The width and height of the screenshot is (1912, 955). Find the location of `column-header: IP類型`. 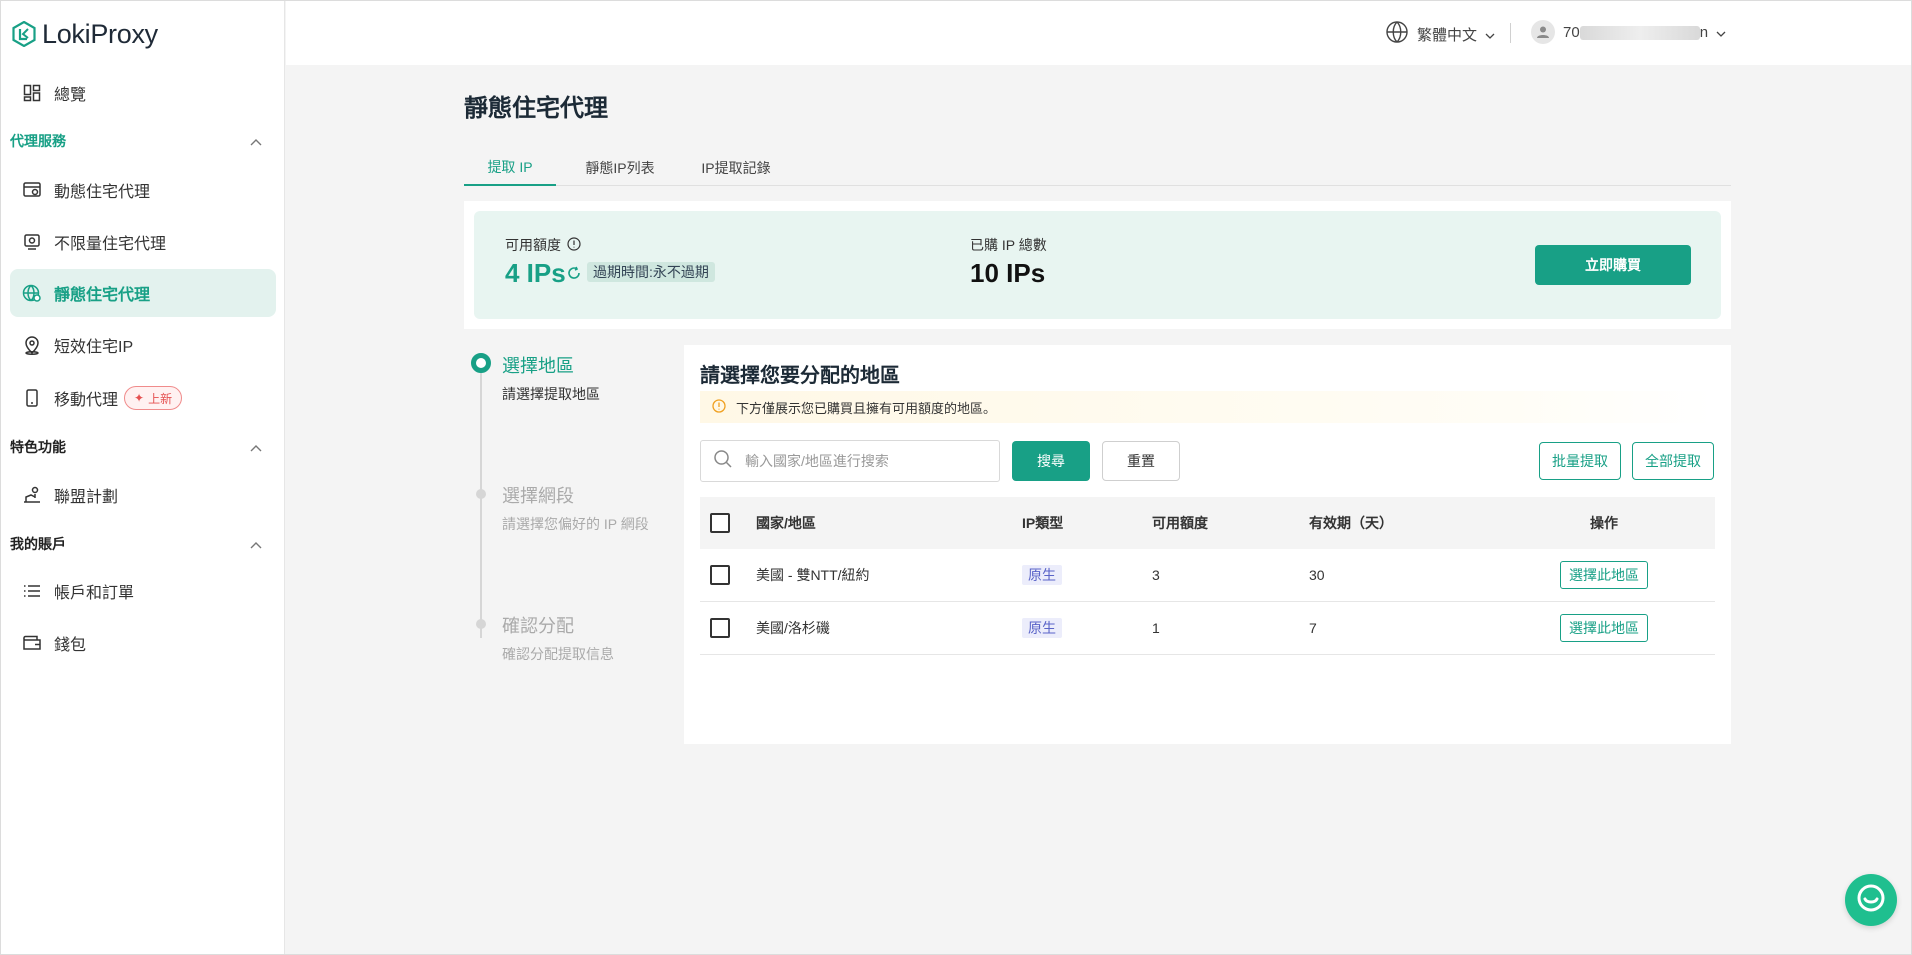

column-header: IP類型 is located at coordinates (1043, 523).